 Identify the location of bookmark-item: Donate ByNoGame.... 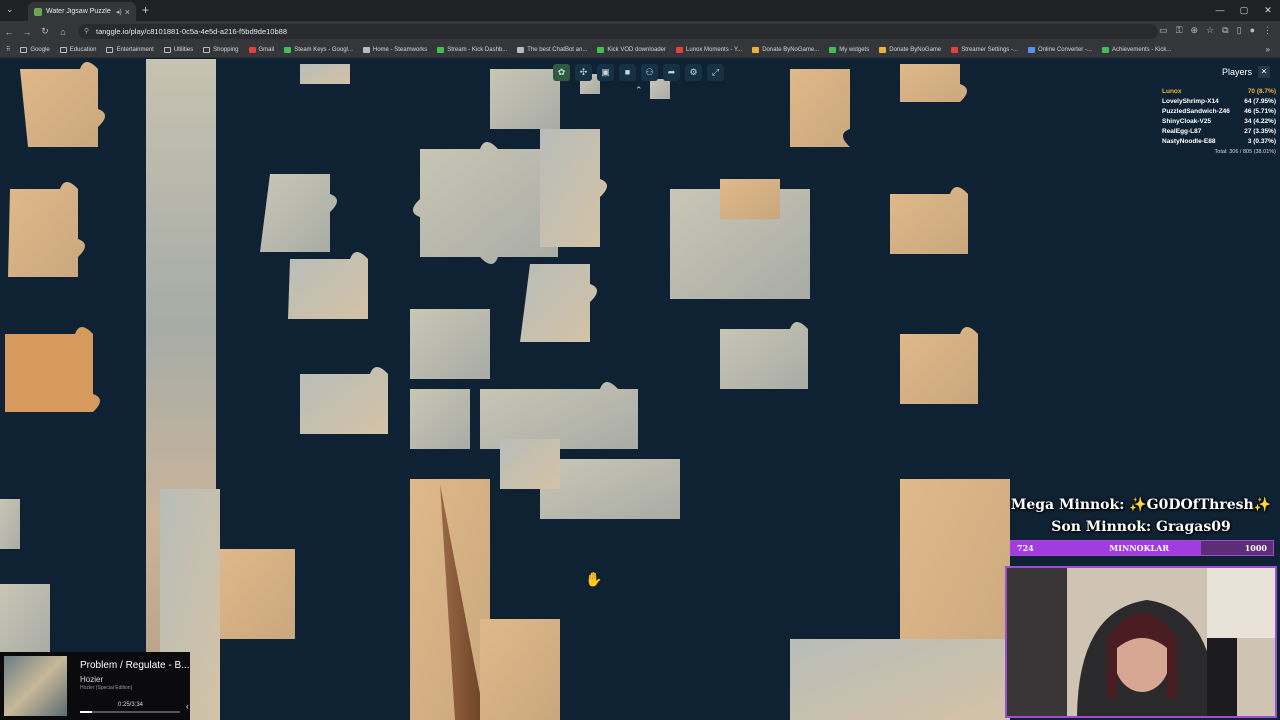
(785, 49).